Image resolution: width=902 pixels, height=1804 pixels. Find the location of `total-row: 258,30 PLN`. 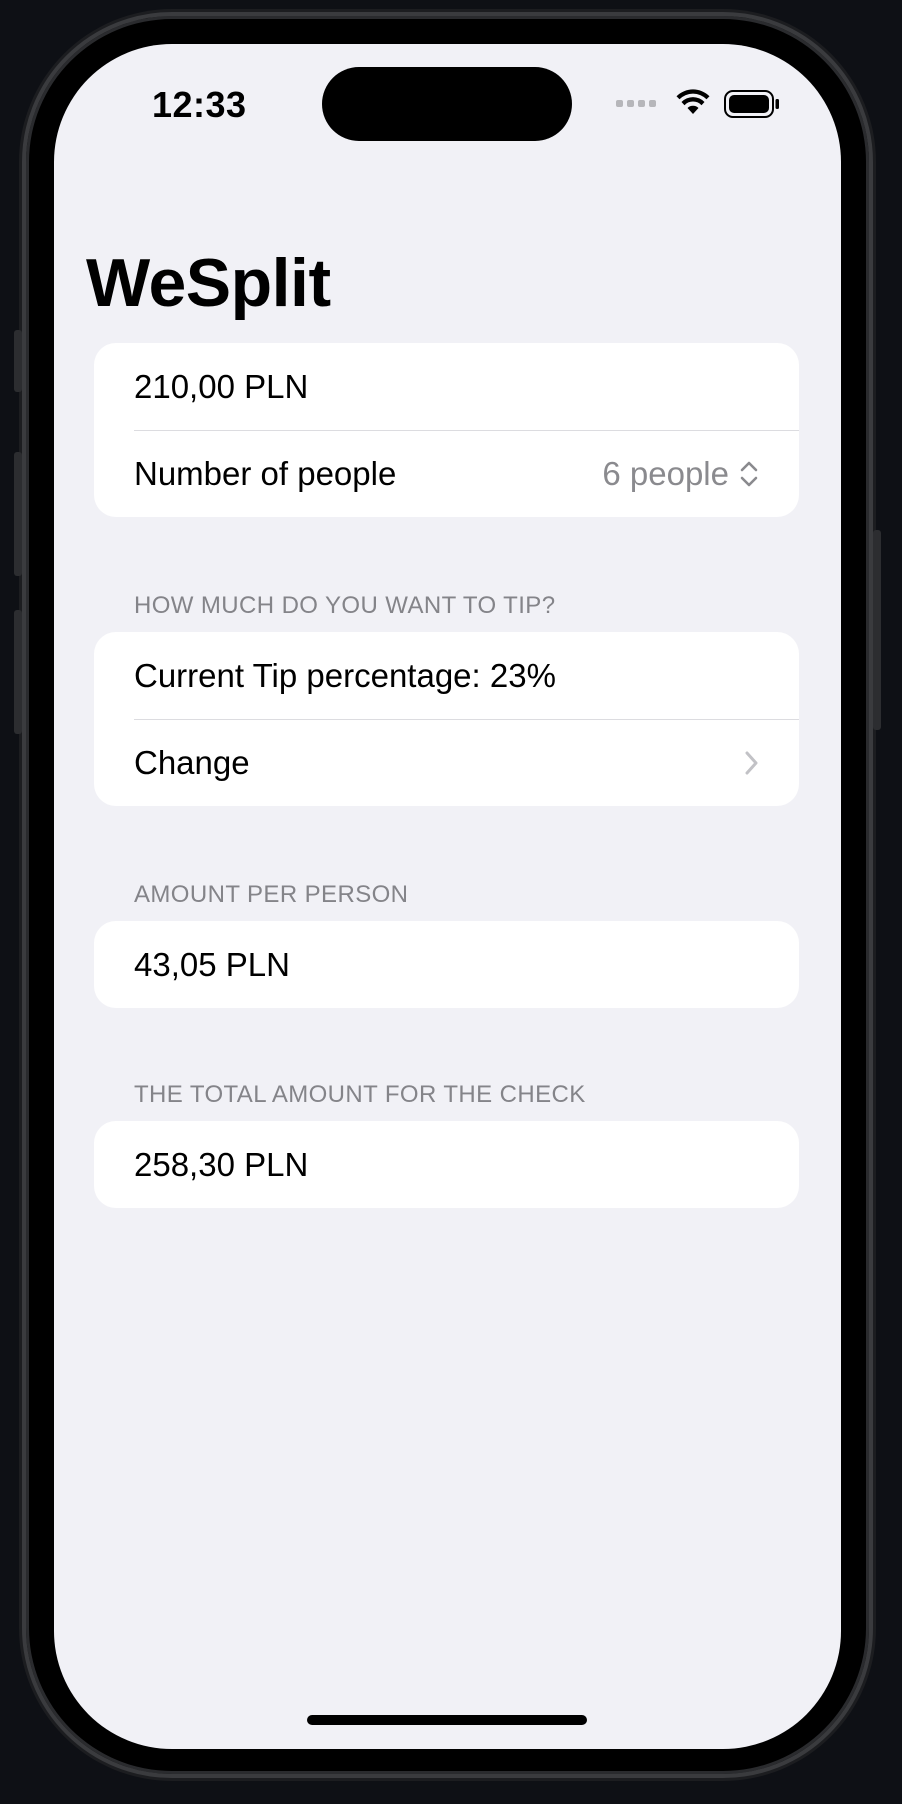

total-row: 258,30 PLN is located at coordinates (446, 1164).